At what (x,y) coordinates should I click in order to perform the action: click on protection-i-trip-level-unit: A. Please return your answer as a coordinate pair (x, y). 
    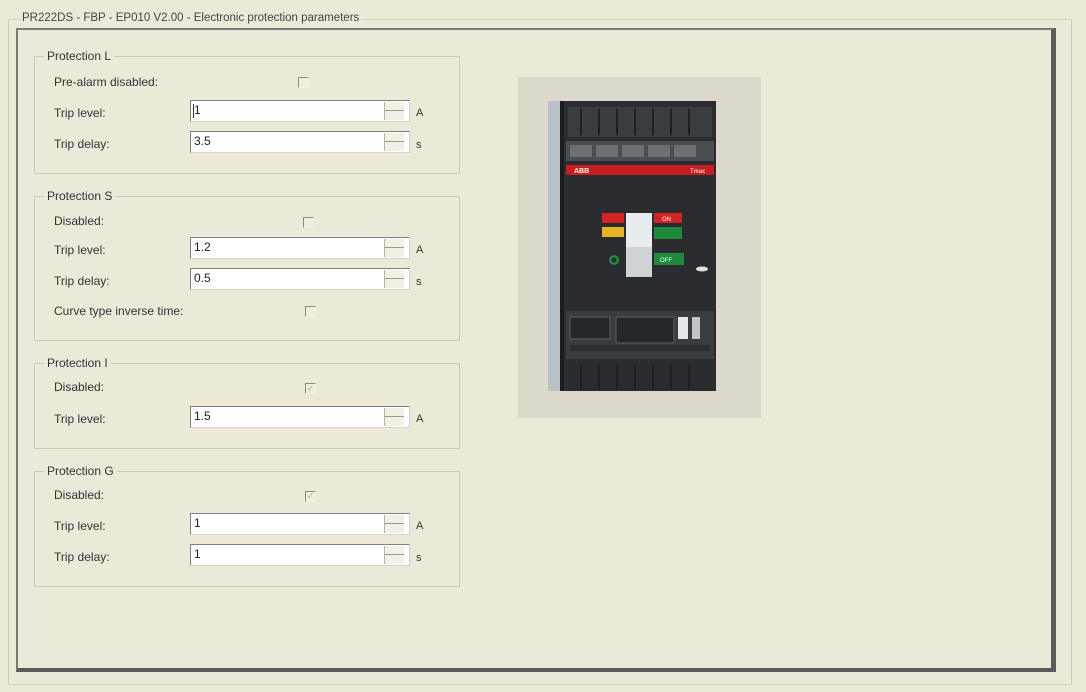
    Looking at the image, I should click on (420, 419).